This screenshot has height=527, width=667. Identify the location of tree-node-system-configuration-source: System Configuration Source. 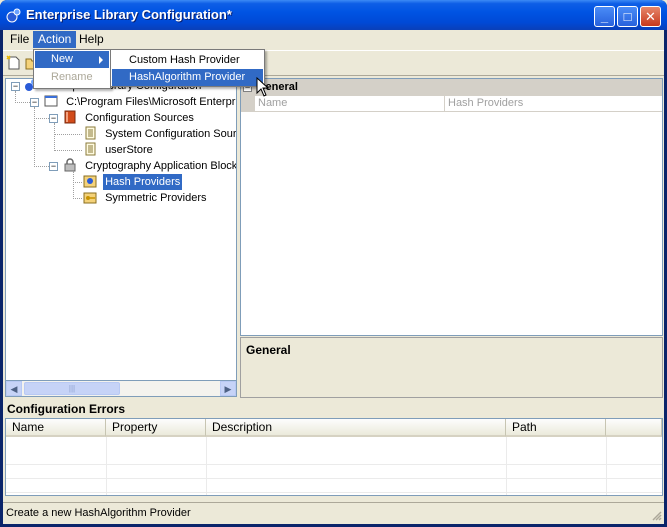
(160, 134).